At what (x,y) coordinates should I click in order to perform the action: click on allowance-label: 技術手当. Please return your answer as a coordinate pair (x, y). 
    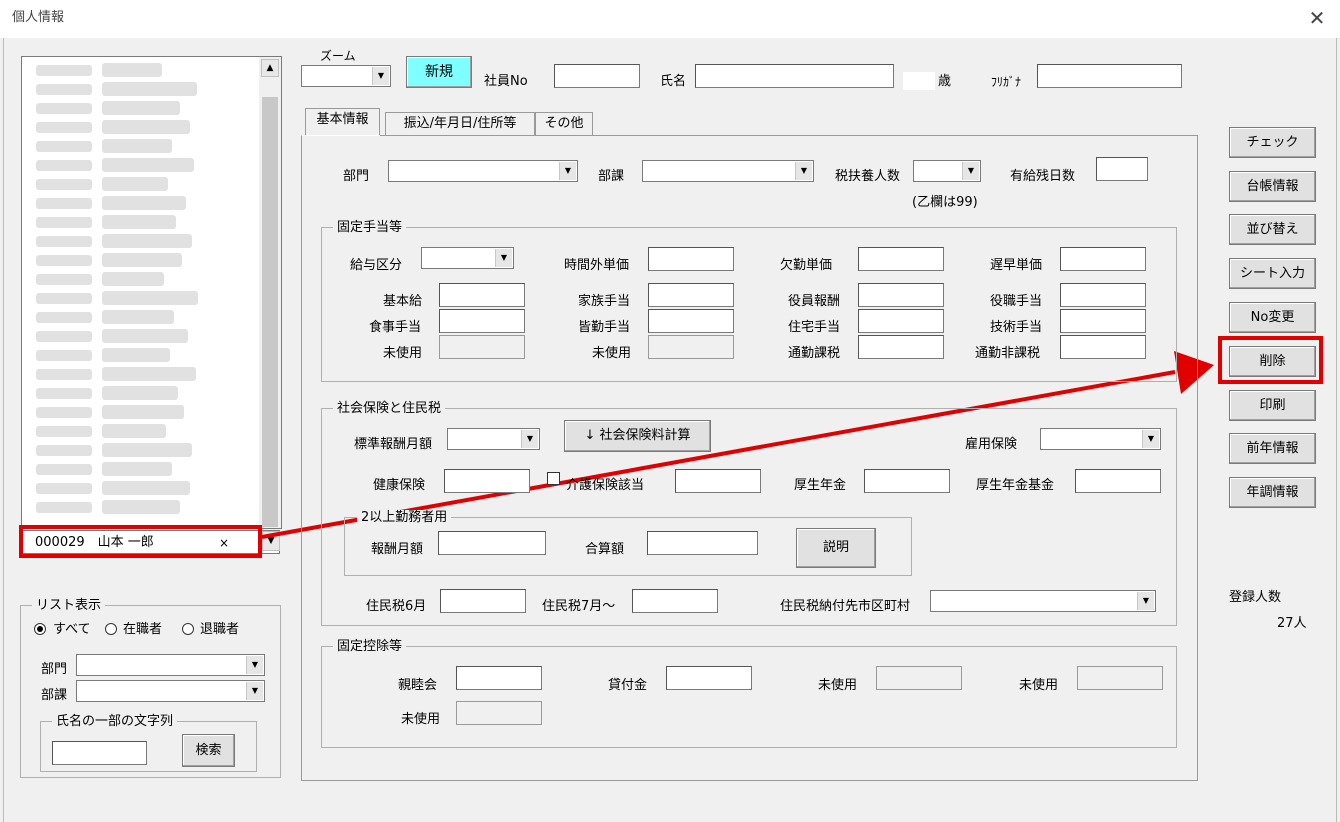
    Looking at the image, I should click on (1016, 327).